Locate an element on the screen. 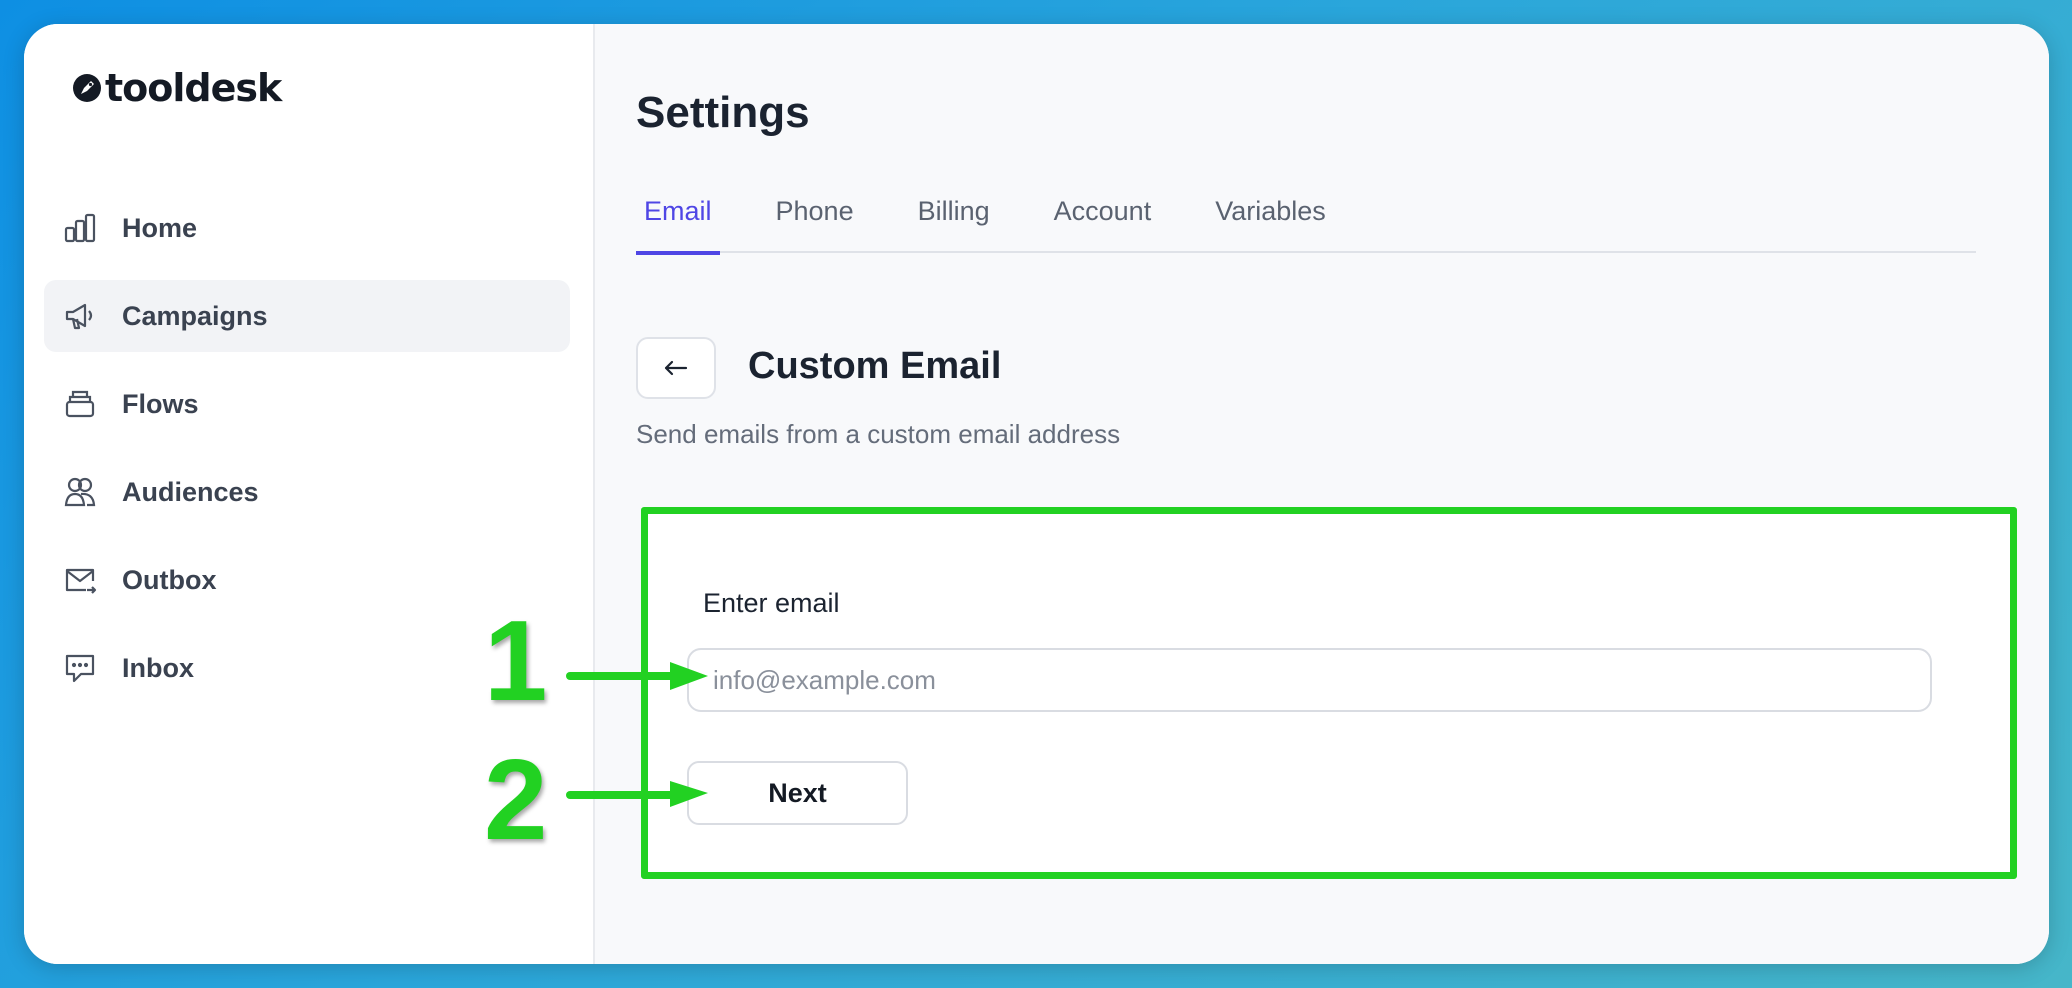  sidebar-item-audiences: Audiences is located at coordinates (307, 492).